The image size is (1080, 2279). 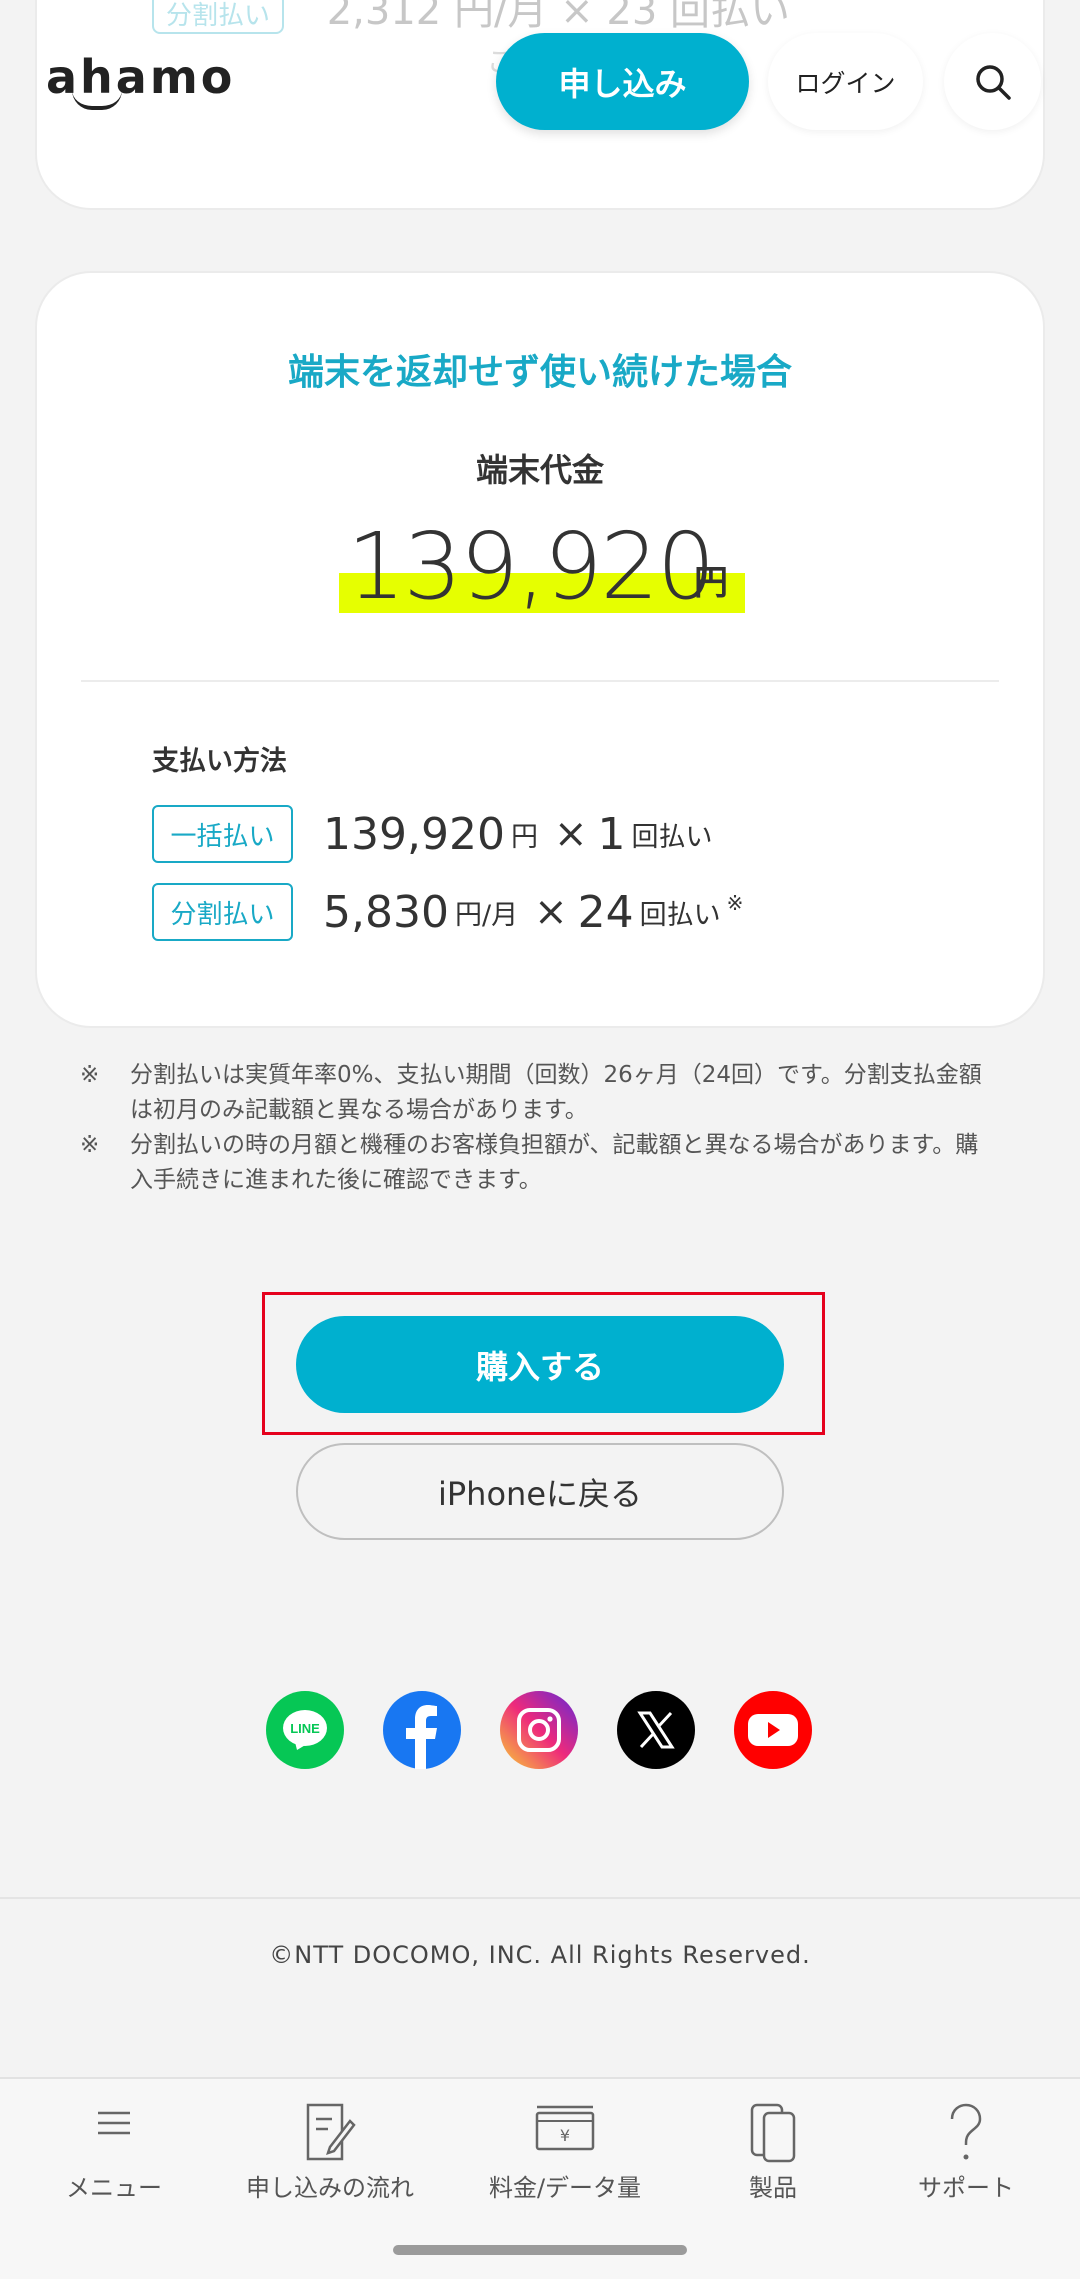 I want to click on back-to-iphone-button: iPhoneに戻る, so click(x=540, y=1491).